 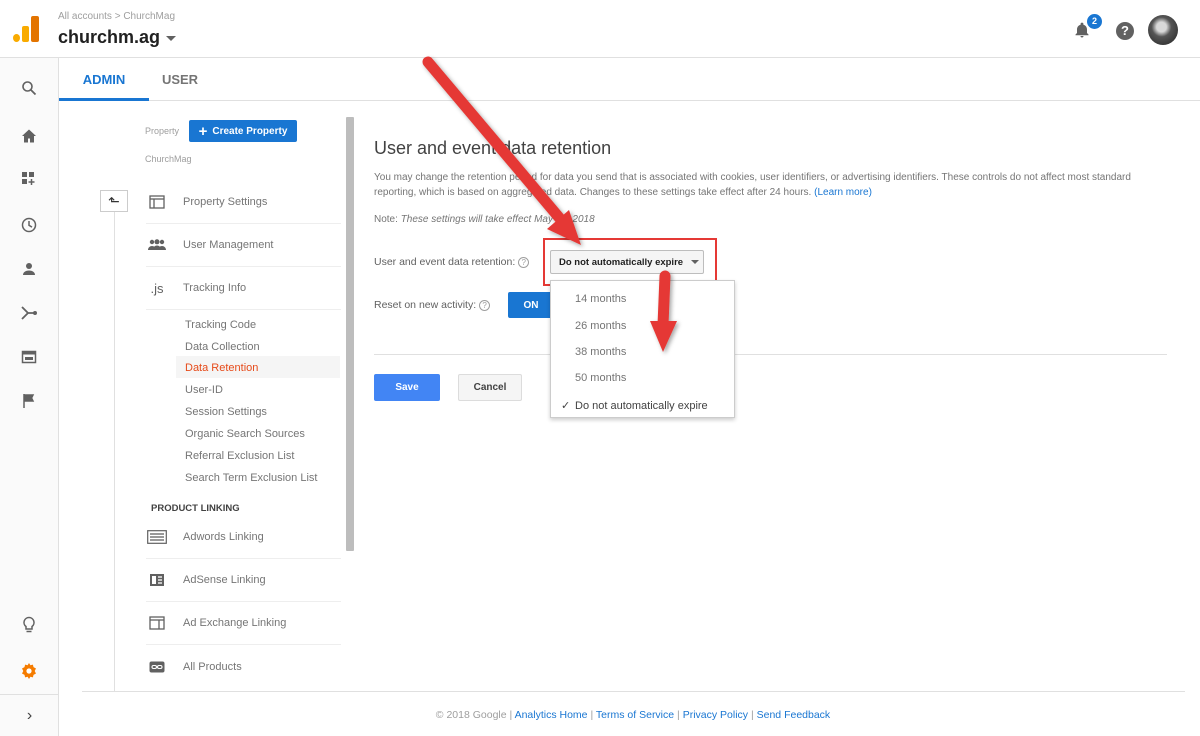 What do you see at coordinates (1094, 21) in the screenshot?
I see `notification-badge: 2` at bounding box center [1094, 21].